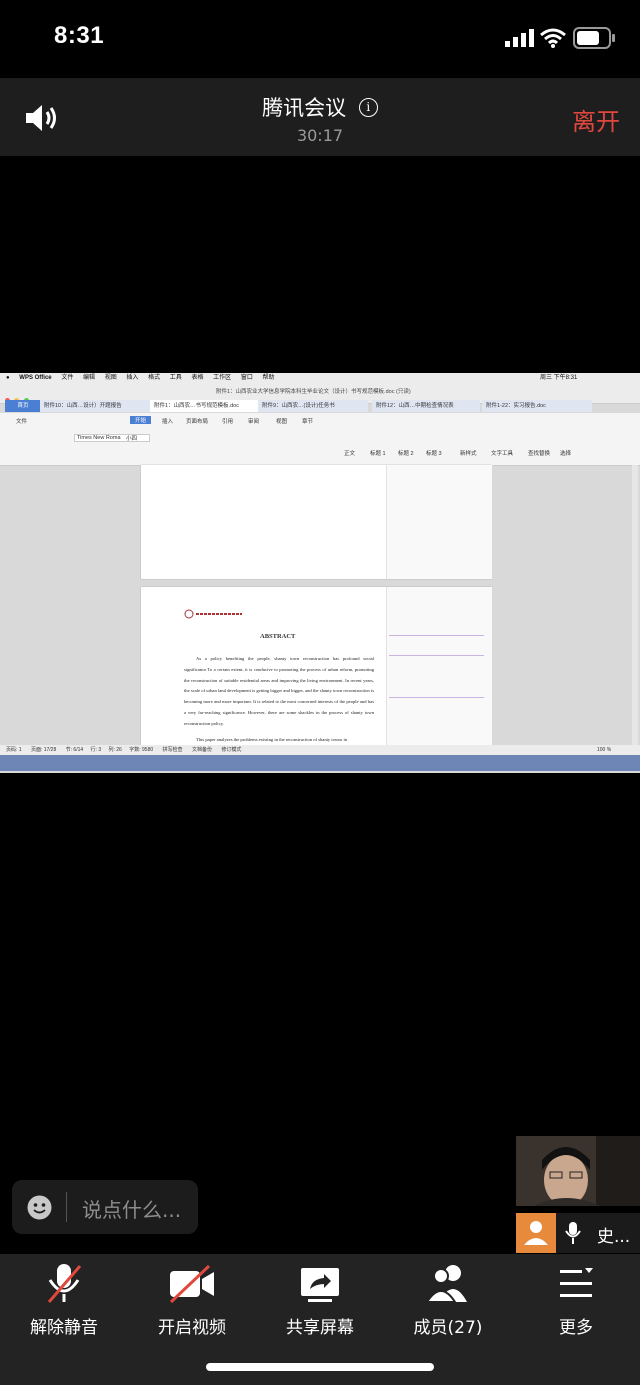  I want to click on wifi-icon, so click(553, 38).